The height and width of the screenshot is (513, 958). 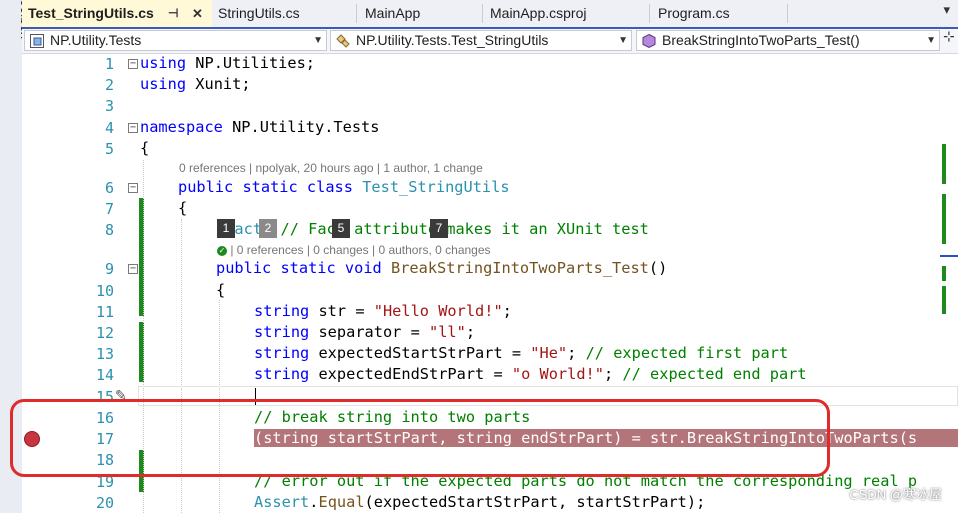 I want to click on line-number: 11, so click(x=104, y=312).